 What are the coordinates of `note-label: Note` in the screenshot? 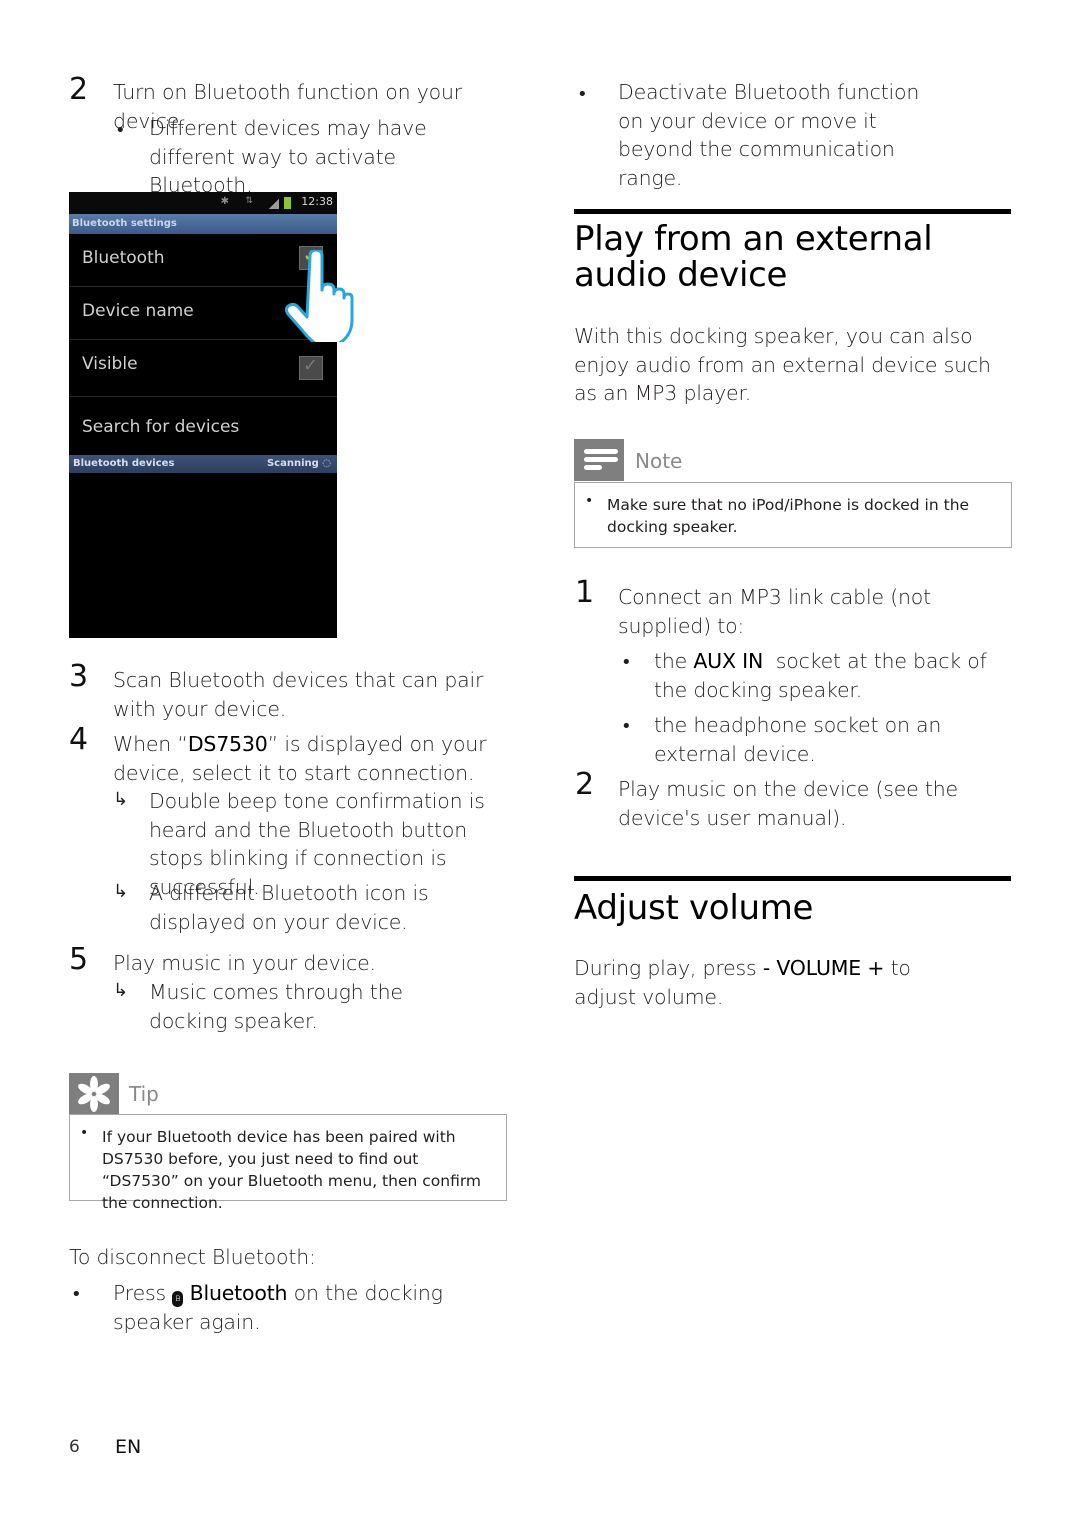 It's located at (659, 461).